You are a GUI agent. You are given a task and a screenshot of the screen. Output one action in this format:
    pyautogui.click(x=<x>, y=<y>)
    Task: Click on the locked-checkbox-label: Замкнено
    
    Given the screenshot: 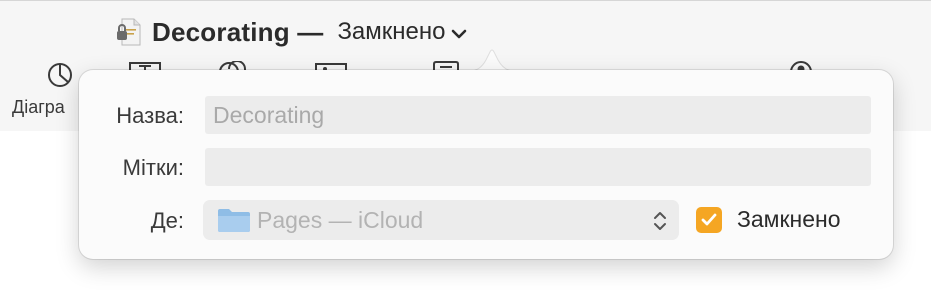 What is the action you would take?
    pyautogui.click(x=789, y=219)
    